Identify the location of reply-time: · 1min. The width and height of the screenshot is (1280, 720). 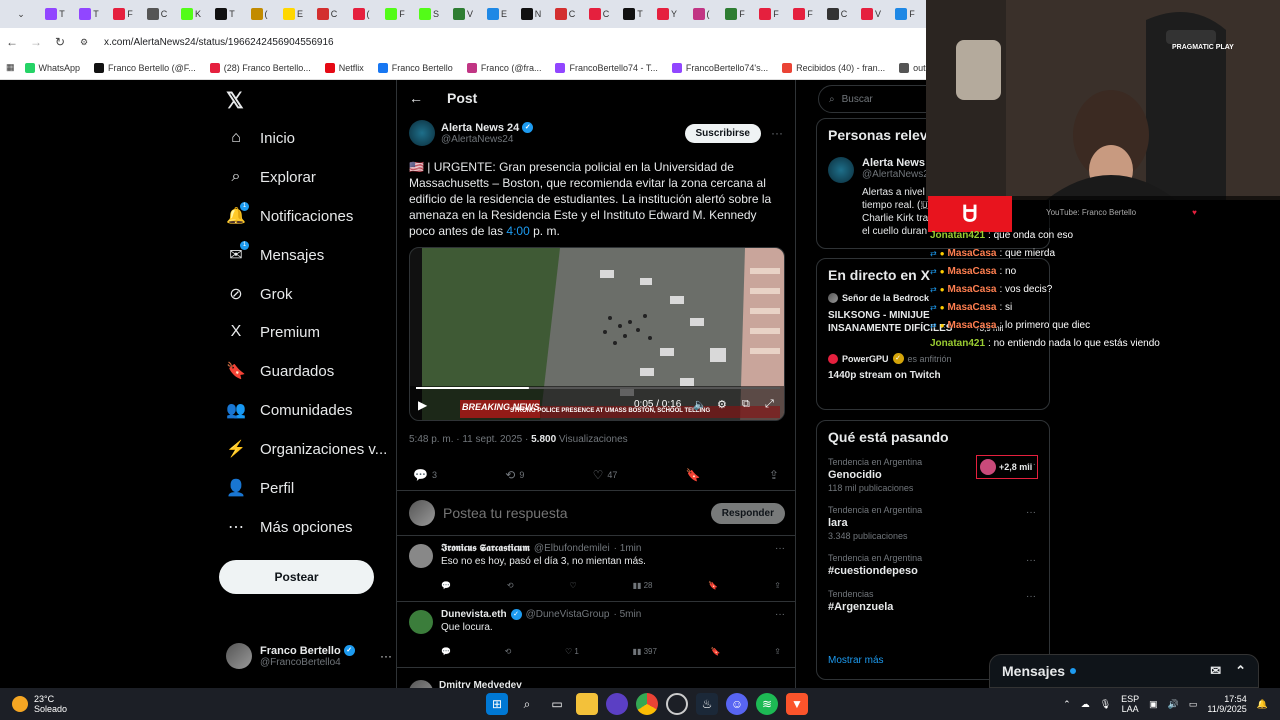
(628, 548).